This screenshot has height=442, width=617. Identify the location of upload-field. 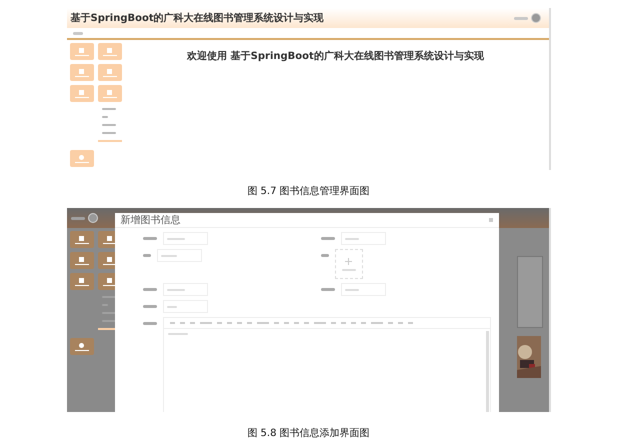
(348, 264).